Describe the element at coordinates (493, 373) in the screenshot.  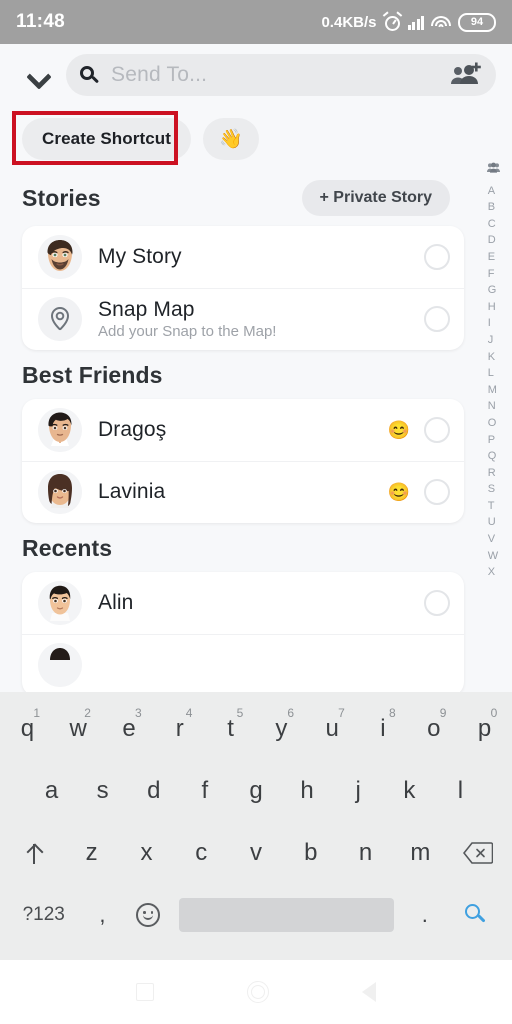
I see `alpha-letter-L: L` at that location.